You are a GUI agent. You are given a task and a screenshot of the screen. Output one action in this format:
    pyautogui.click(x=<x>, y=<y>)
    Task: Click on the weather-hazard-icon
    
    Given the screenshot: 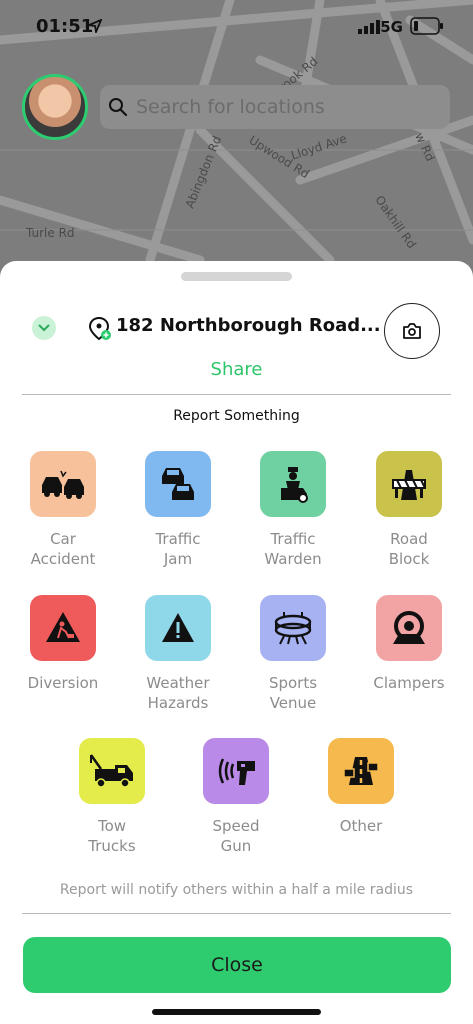 What is the action you would take?
    pyautogui.click(x=178, y=627)
    